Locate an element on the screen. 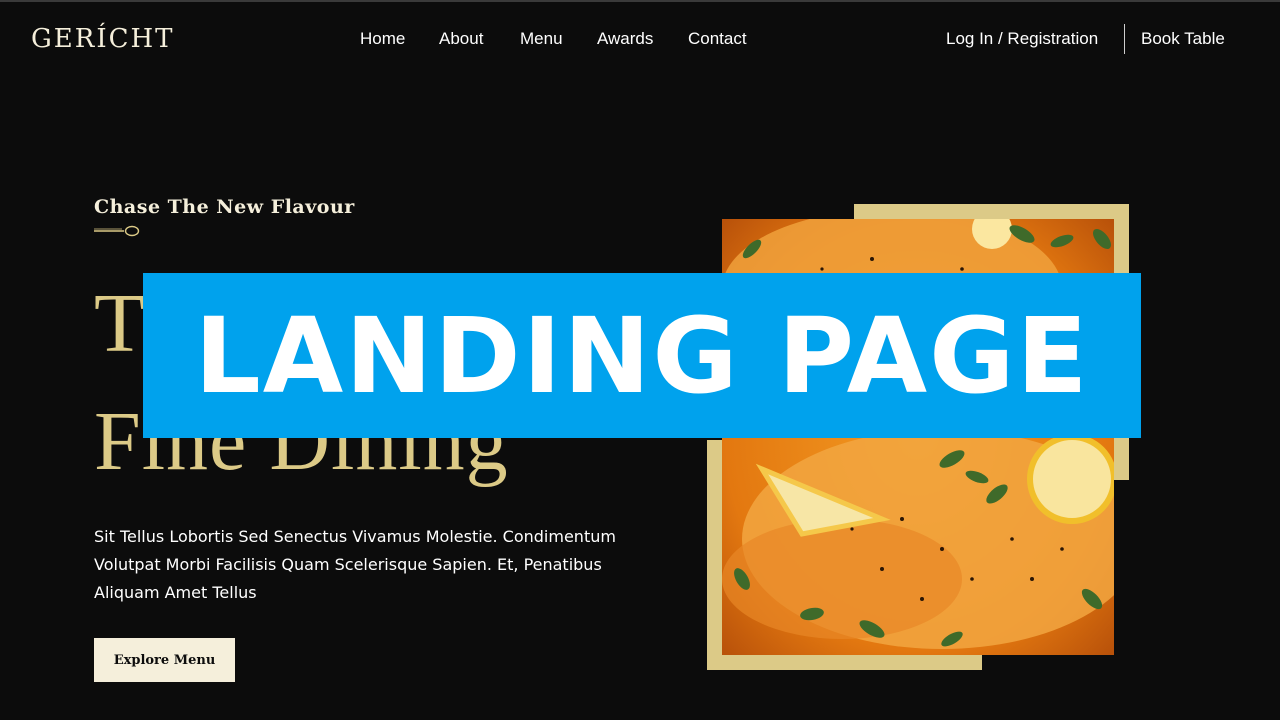 The width and height of the screenshot is (1280, 720). nav-about: About is located at coordinates (461, 39).